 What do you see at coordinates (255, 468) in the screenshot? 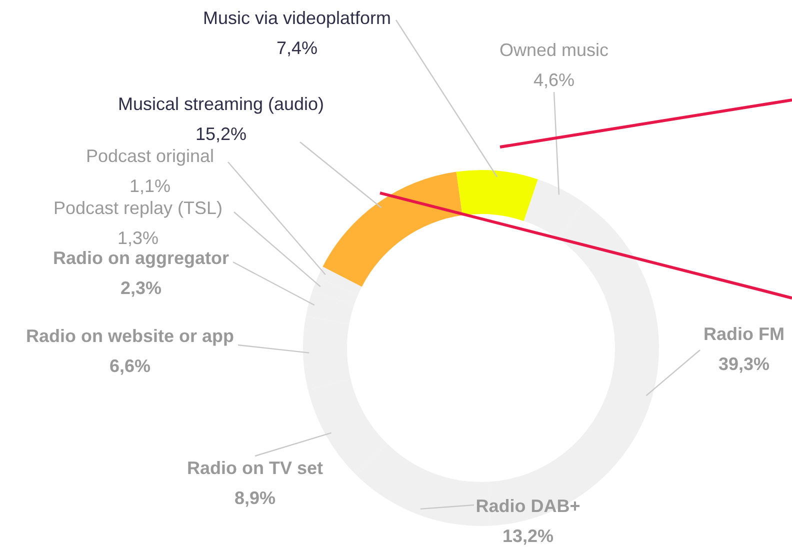
I see `category-label: Radio on TV set` at bounding box center [255, 468].